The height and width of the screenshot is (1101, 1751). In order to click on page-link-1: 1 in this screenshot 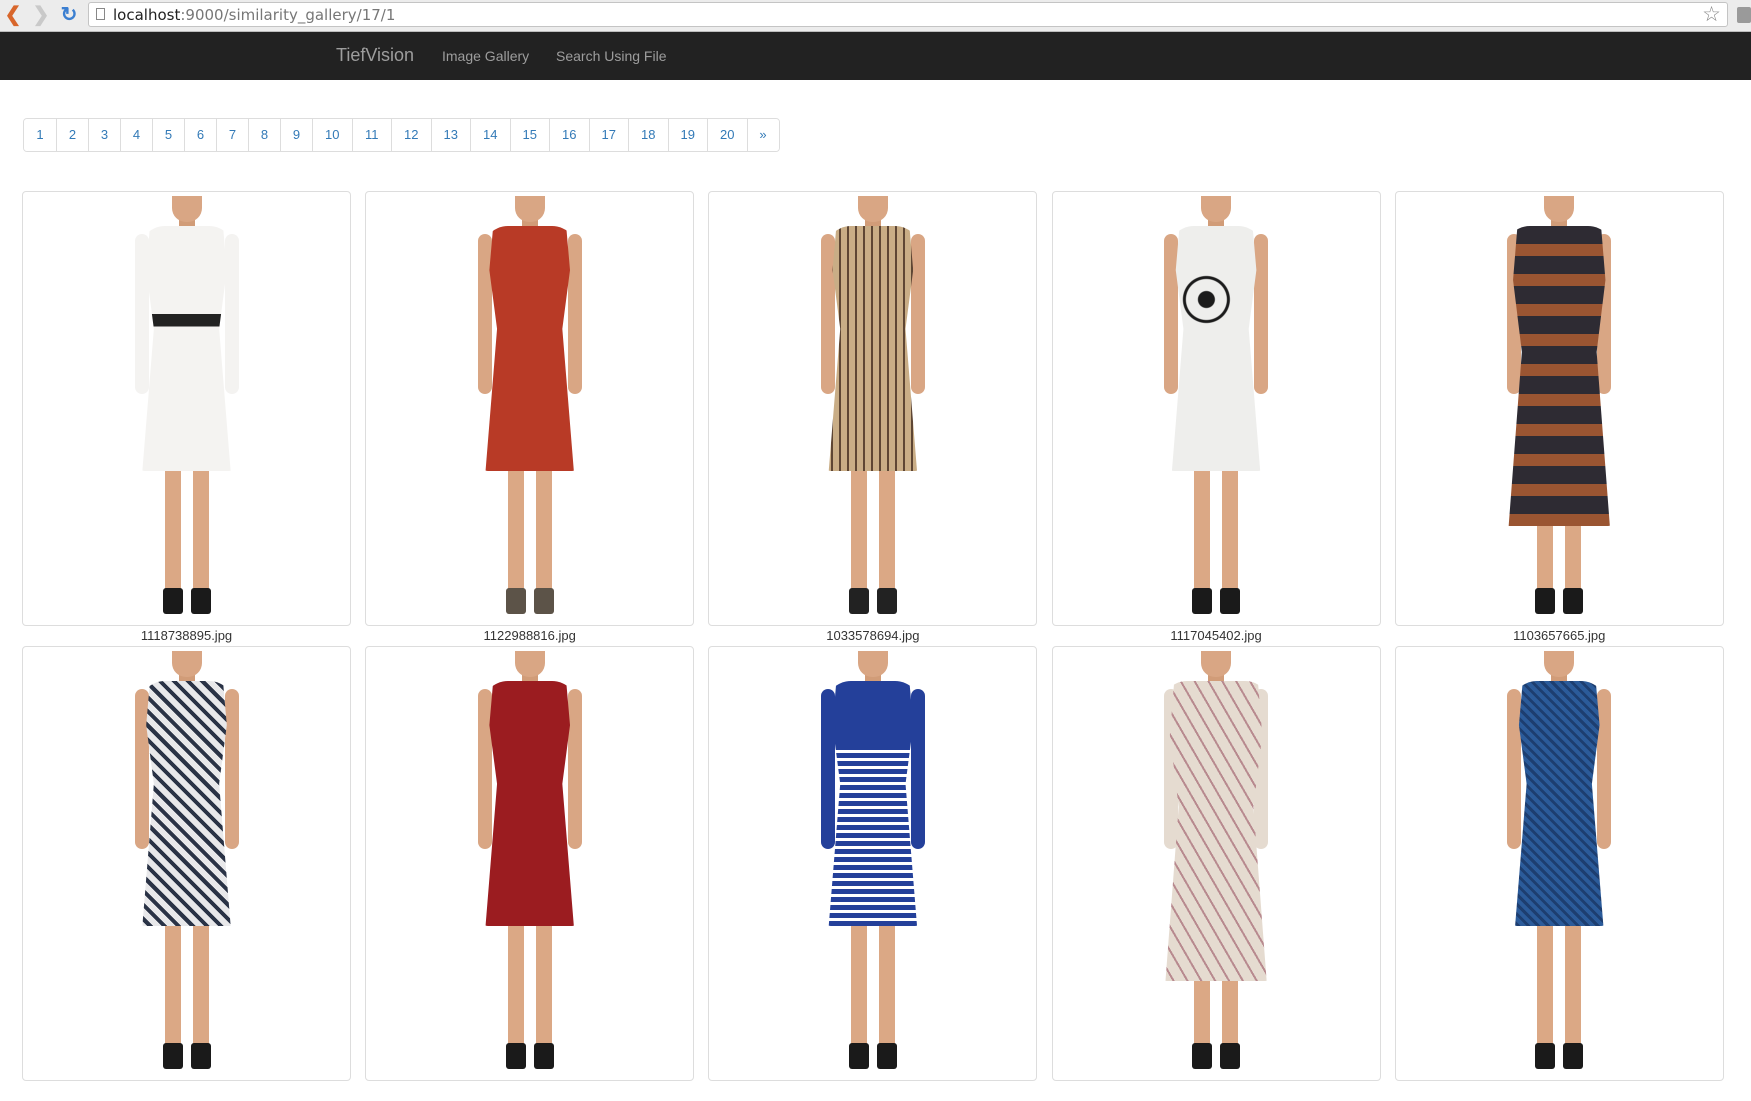, I will do `click(40, 135)`.